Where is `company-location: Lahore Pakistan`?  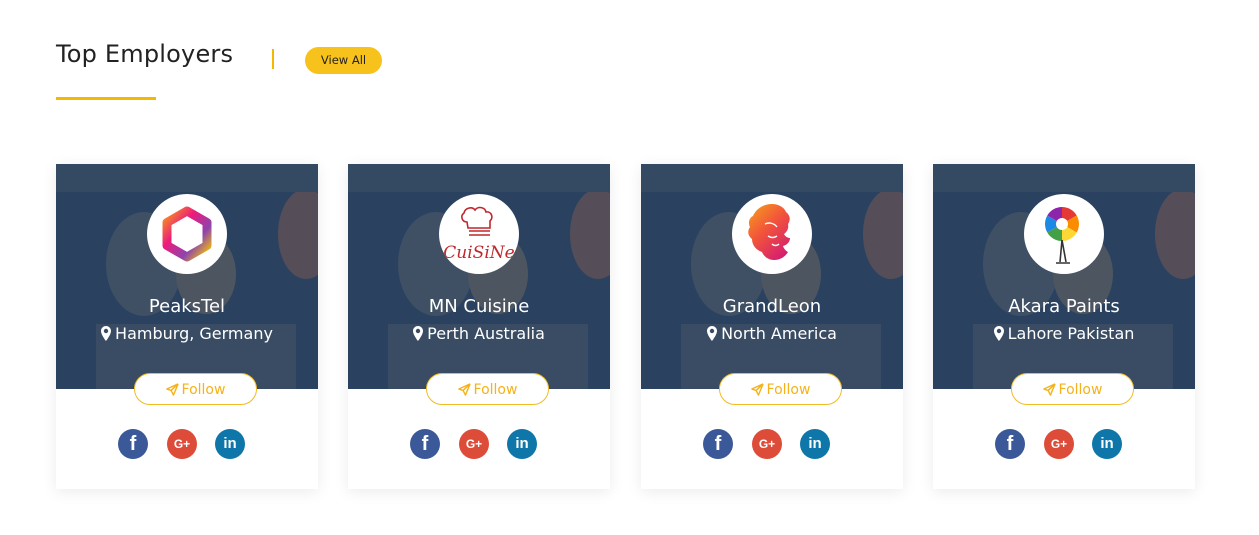
company-location: Lahore Pakistan is located at coordinates (1064, 333).